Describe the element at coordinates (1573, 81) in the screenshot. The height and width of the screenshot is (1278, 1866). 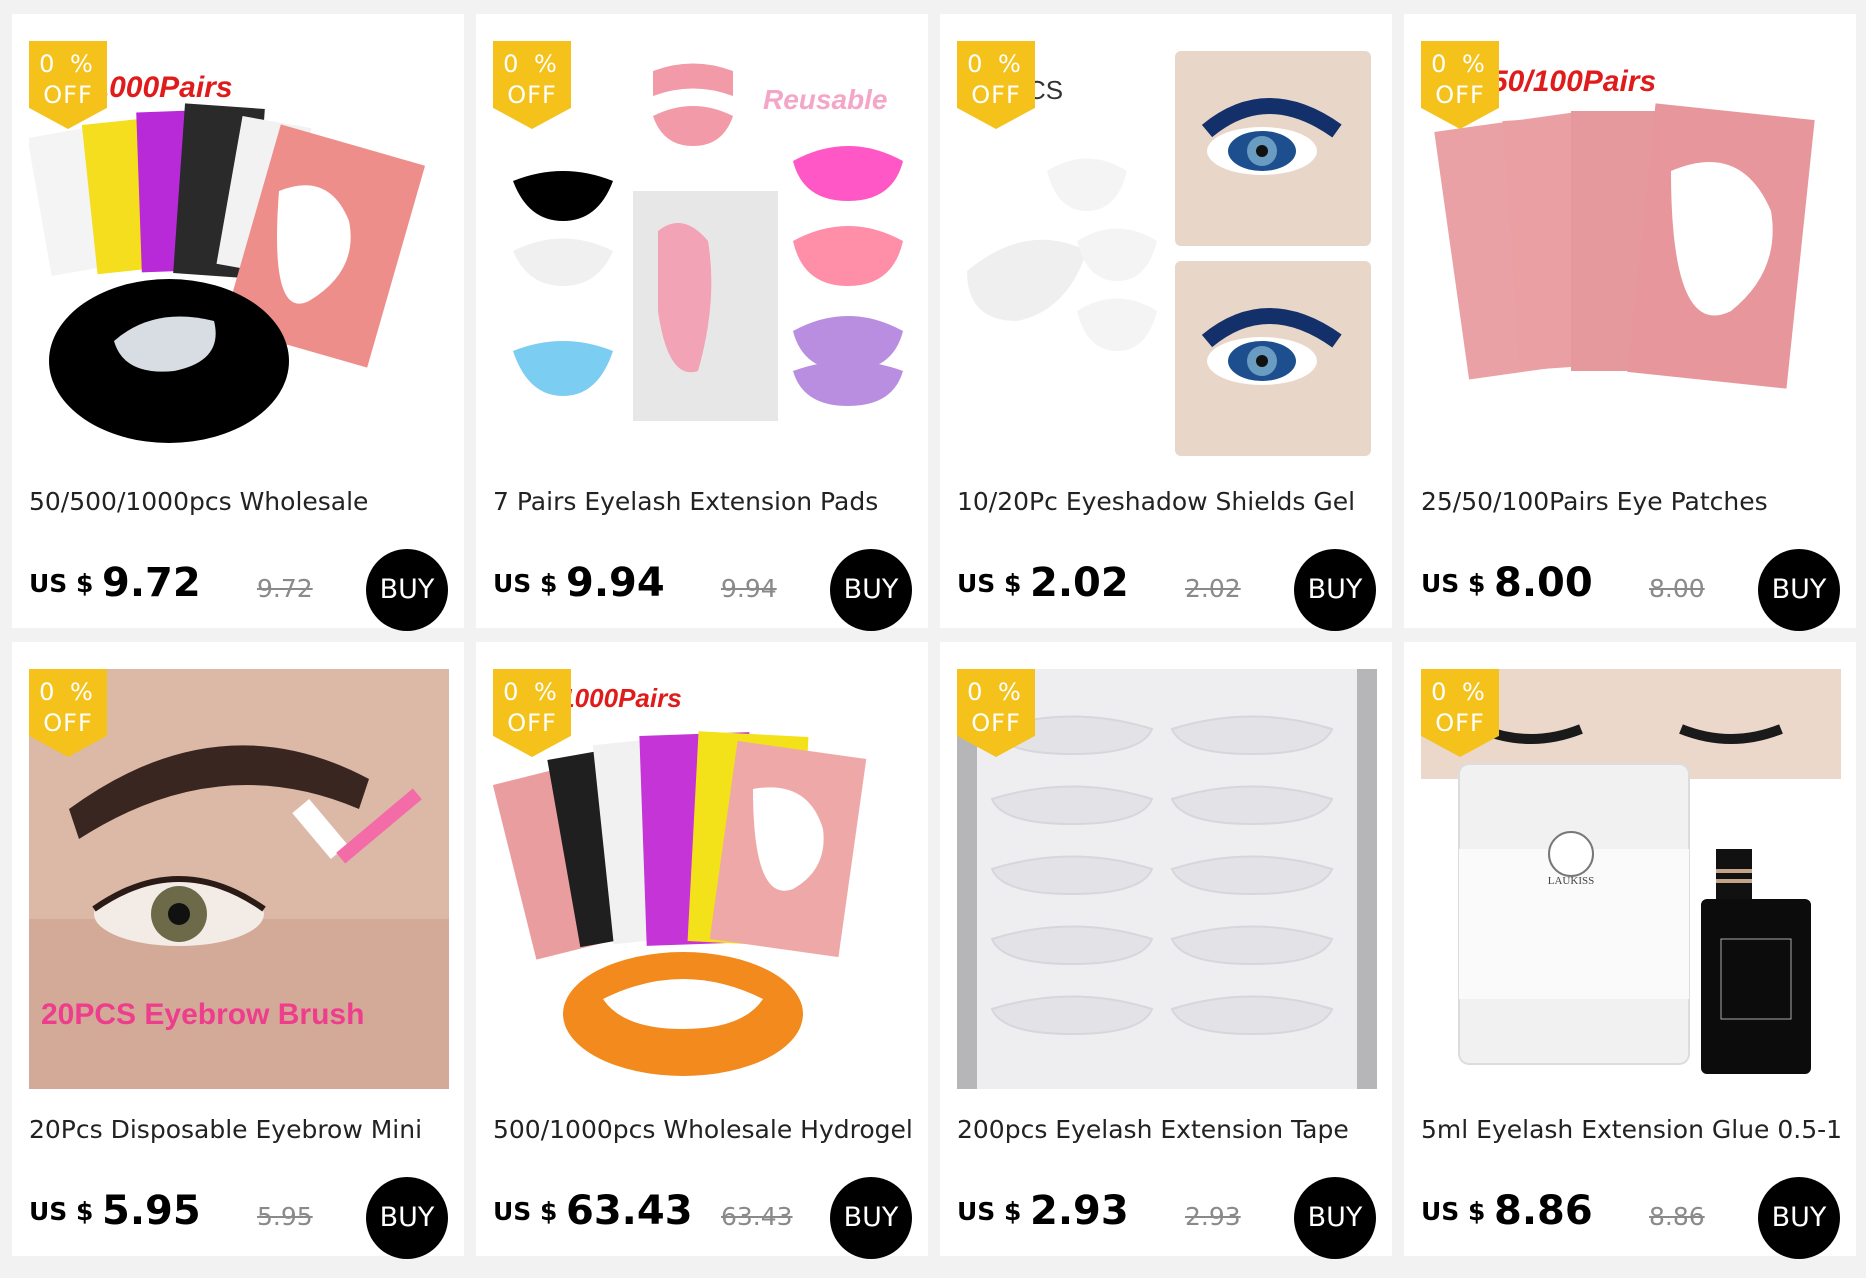
I see `image-caption: 50/100Pairs` at that location.